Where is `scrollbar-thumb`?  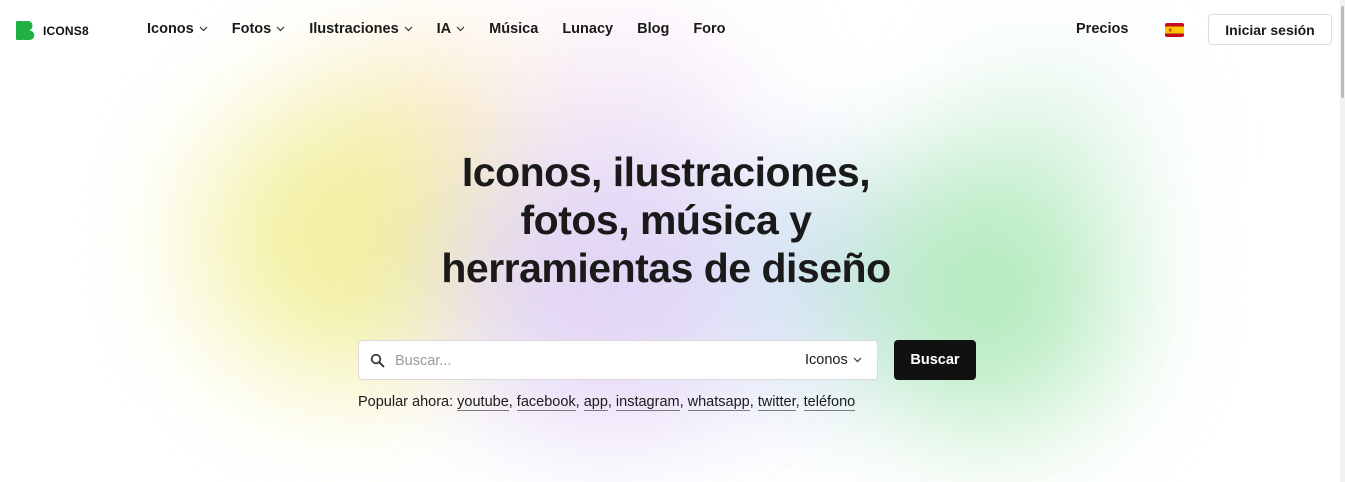 scrollbar-thumb is located at coordinates (1342, 52).